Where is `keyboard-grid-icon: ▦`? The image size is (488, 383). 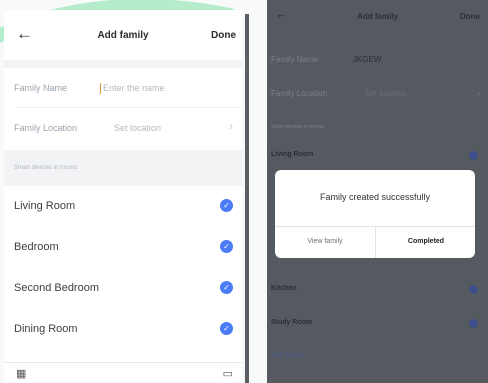
keyboard-grid-icon: ▦ is located at coordinates (21, 373).